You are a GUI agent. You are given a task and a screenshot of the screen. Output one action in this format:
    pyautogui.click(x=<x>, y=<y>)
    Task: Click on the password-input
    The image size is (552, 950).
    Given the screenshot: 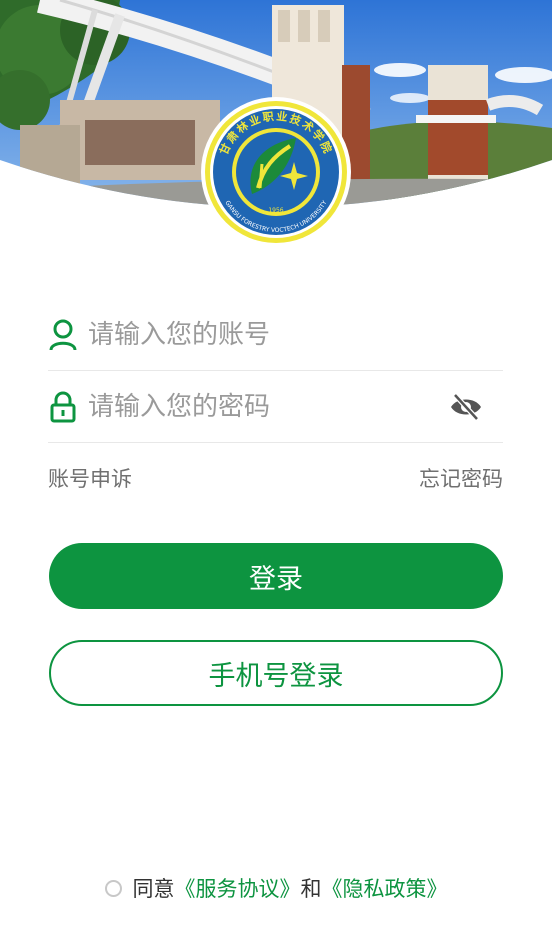 What is the action you would take?
    pyautogui.click(x=268, y=407)
    